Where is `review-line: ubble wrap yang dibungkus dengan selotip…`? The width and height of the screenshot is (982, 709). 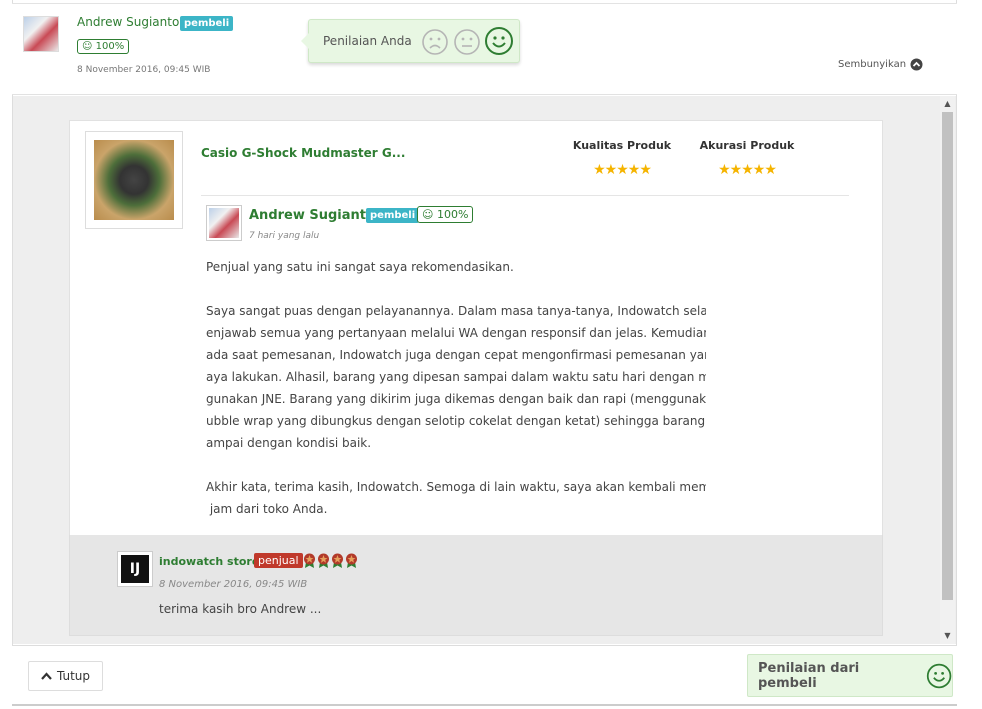 review-line: ubble wrap yang dibungkus dengan selotip… is located at coordinates (456, 421).